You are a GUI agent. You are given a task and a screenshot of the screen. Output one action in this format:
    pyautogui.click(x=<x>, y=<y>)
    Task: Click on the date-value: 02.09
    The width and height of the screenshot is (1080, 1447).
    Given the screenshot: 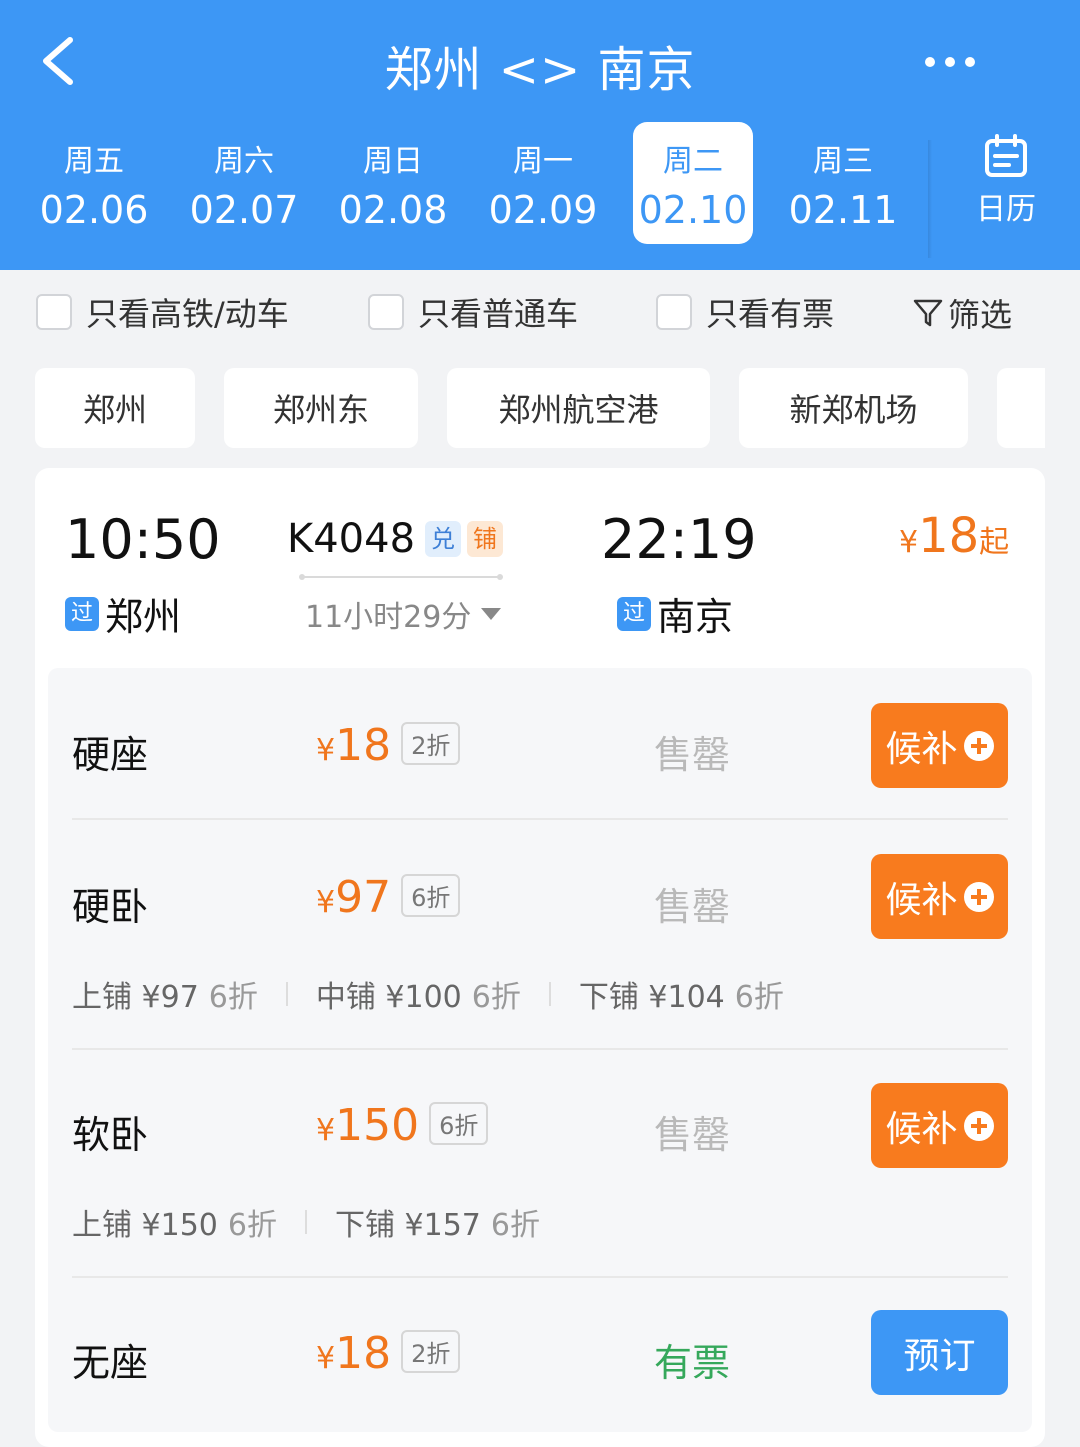 What is the action you would take?
    pyautogui.click(x=543, y=210)
    